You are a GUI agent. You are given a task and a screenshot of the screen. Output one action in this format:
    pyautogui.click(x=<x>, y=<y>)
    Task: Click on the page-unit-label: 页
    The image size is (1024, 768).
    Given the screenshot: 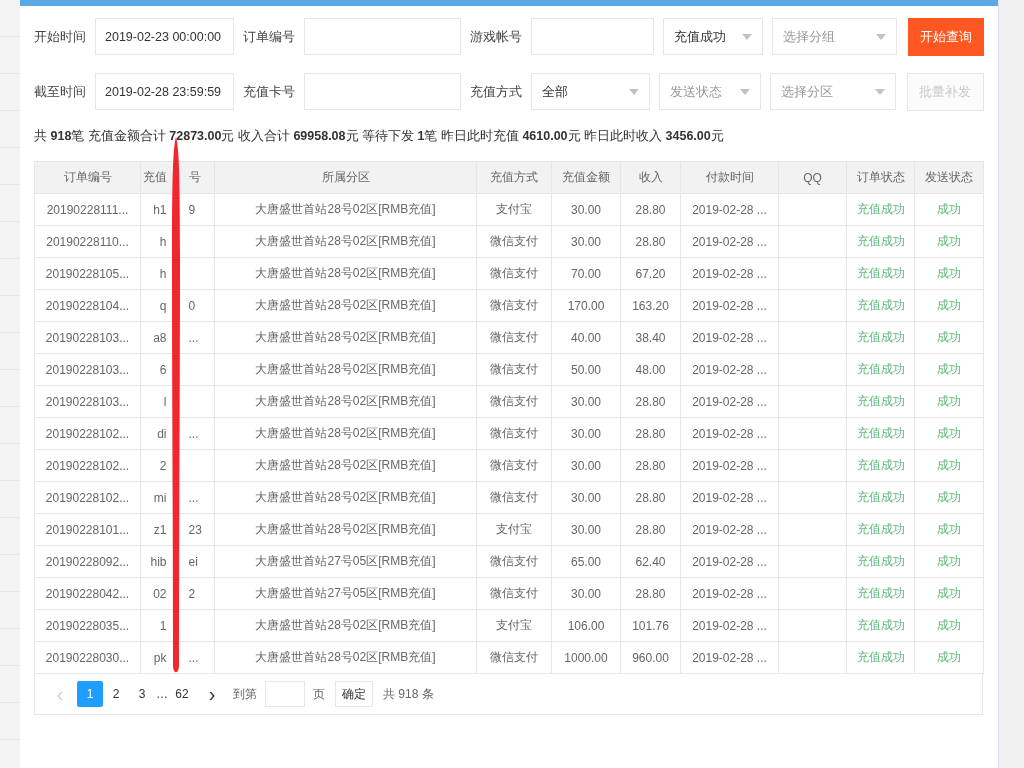 What is the action you would take?
    pyautogui.click(x=319, y=694)
    